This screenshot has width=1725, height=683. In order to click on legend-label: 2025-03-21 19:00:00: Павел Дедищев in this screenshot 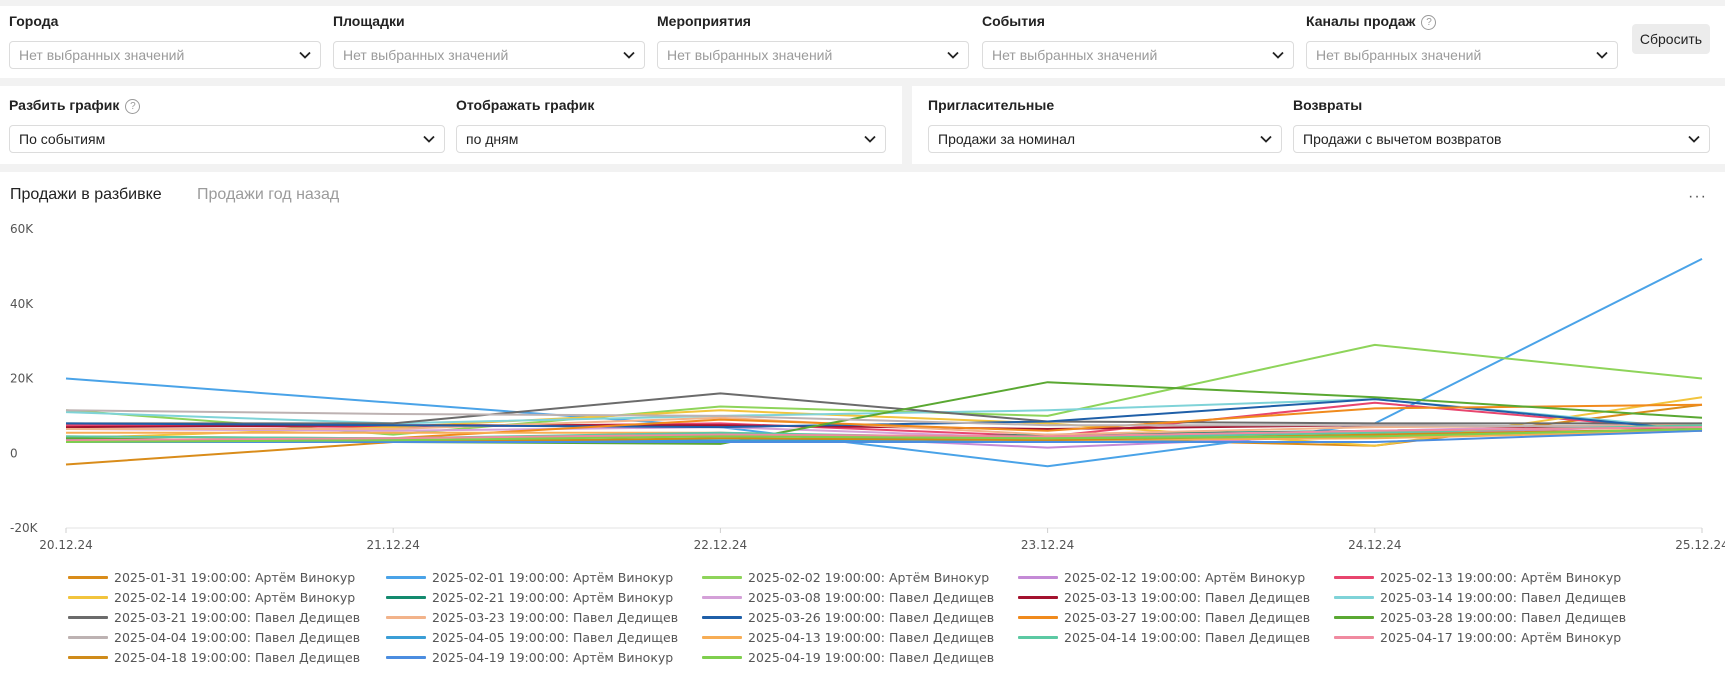, I will do `click(237, 617)`.